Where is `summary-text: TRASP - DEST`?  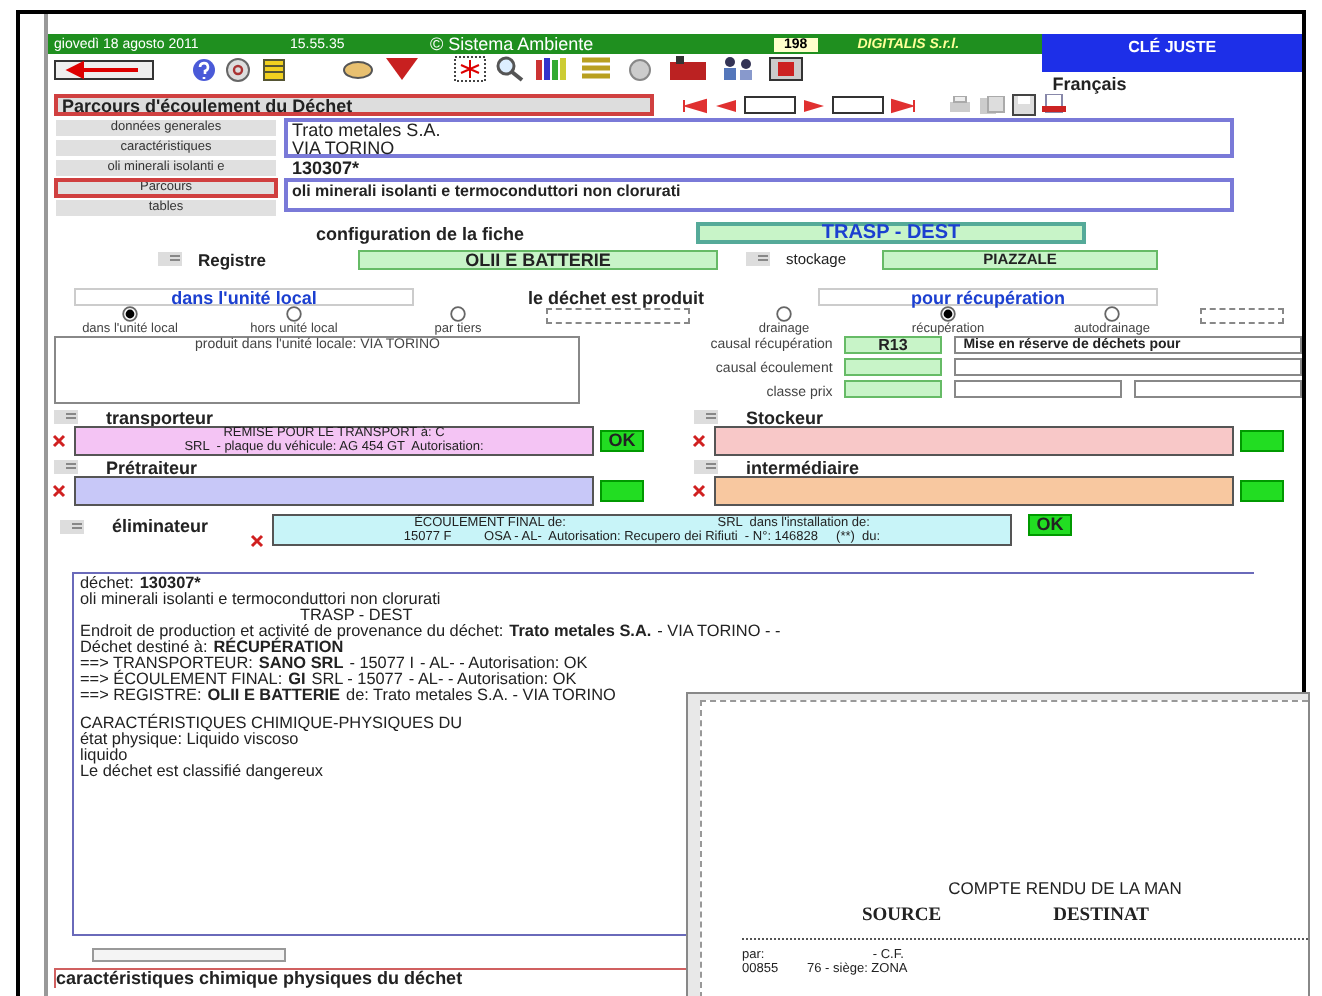 summary-text: TRASP - DEST is located at coordinates (356, 615).